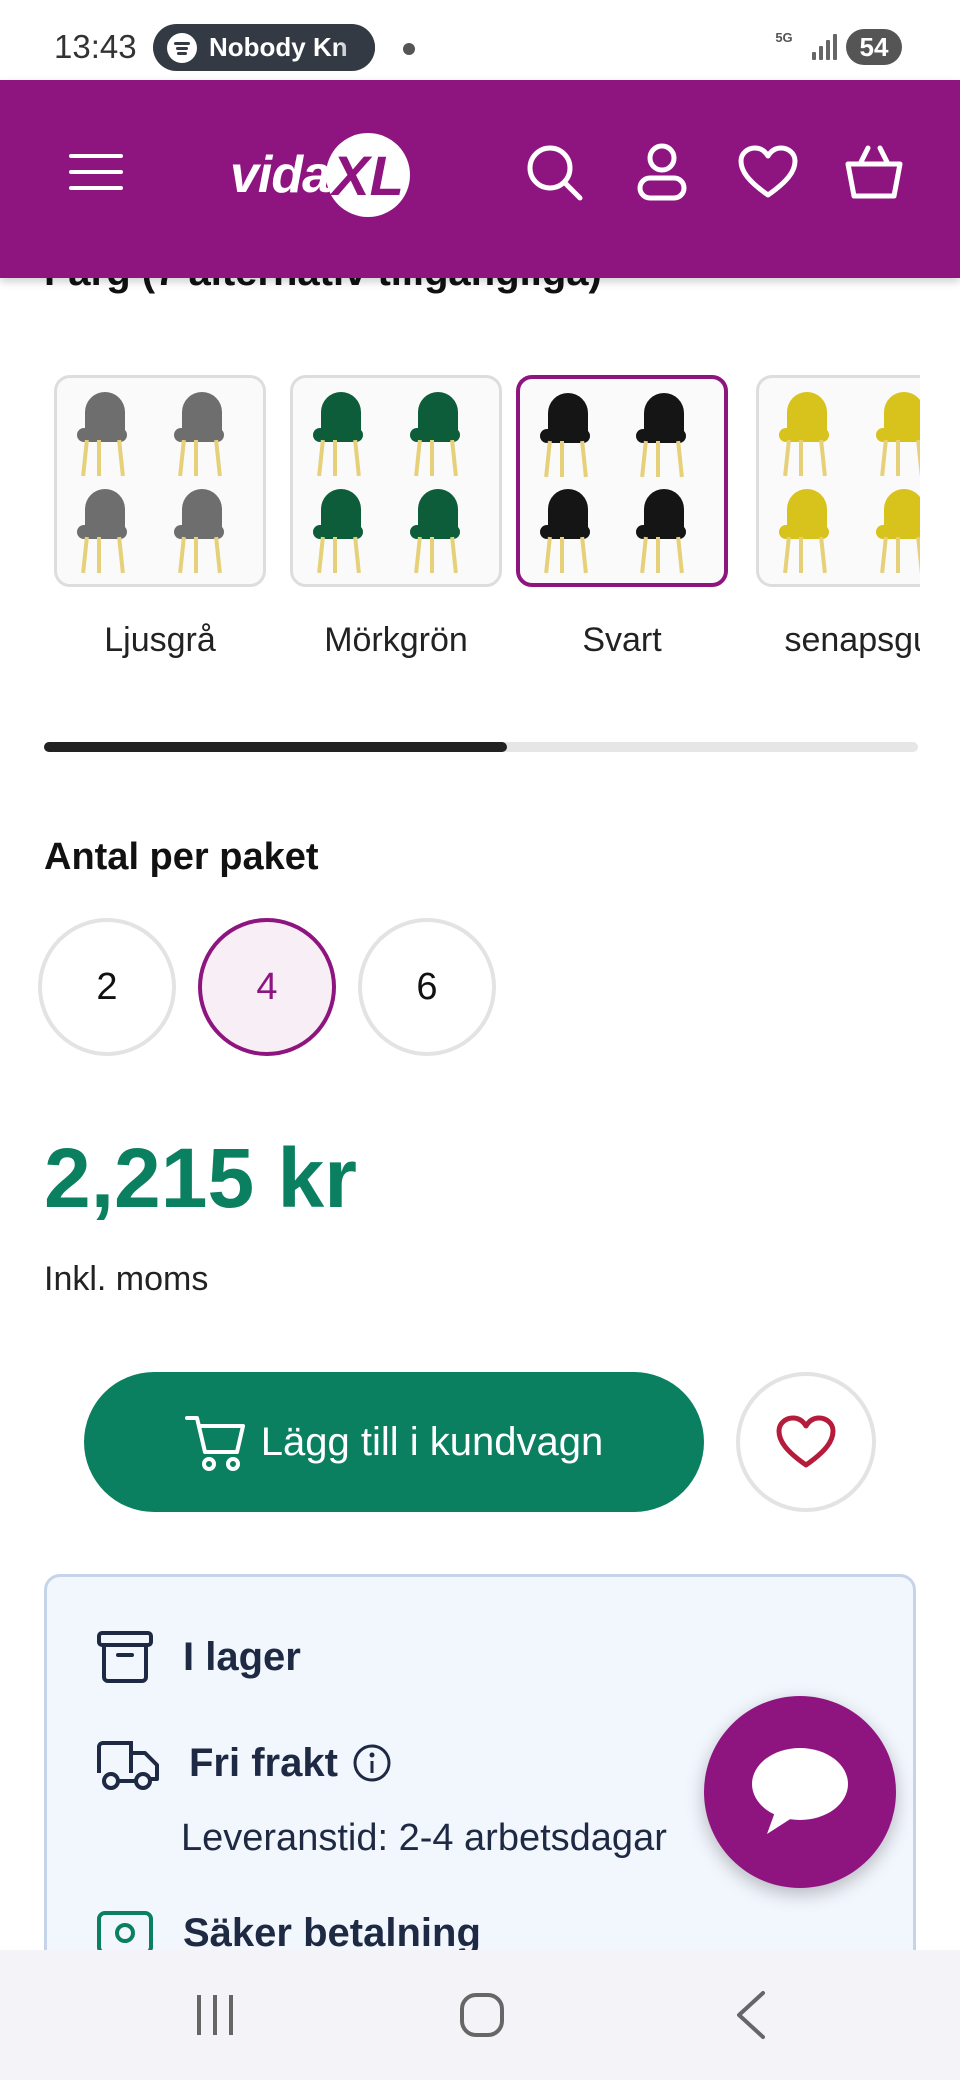 Image resolution: width=960 pixels, height=2080 pixels. Describe the element at coordinates (107, 987) in the screenshot. I see `quantity-option-2: 2` at that location.